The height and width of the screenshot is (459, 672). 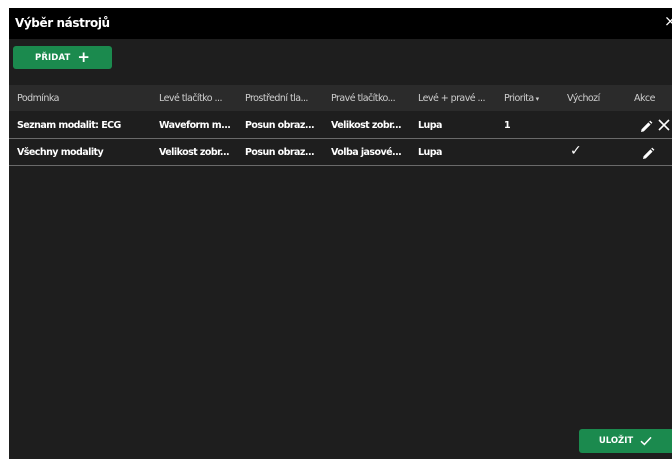 I want to click on add-button-label: PŘIDAT, so click(x=53, y=57).